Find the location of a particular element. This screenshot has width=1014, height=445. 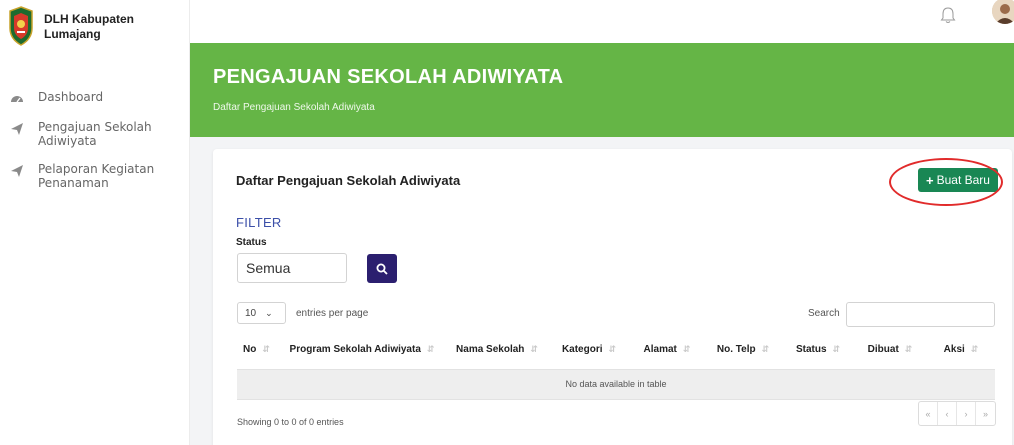

table-row: No data available in table is located at coordinates (616, 384).